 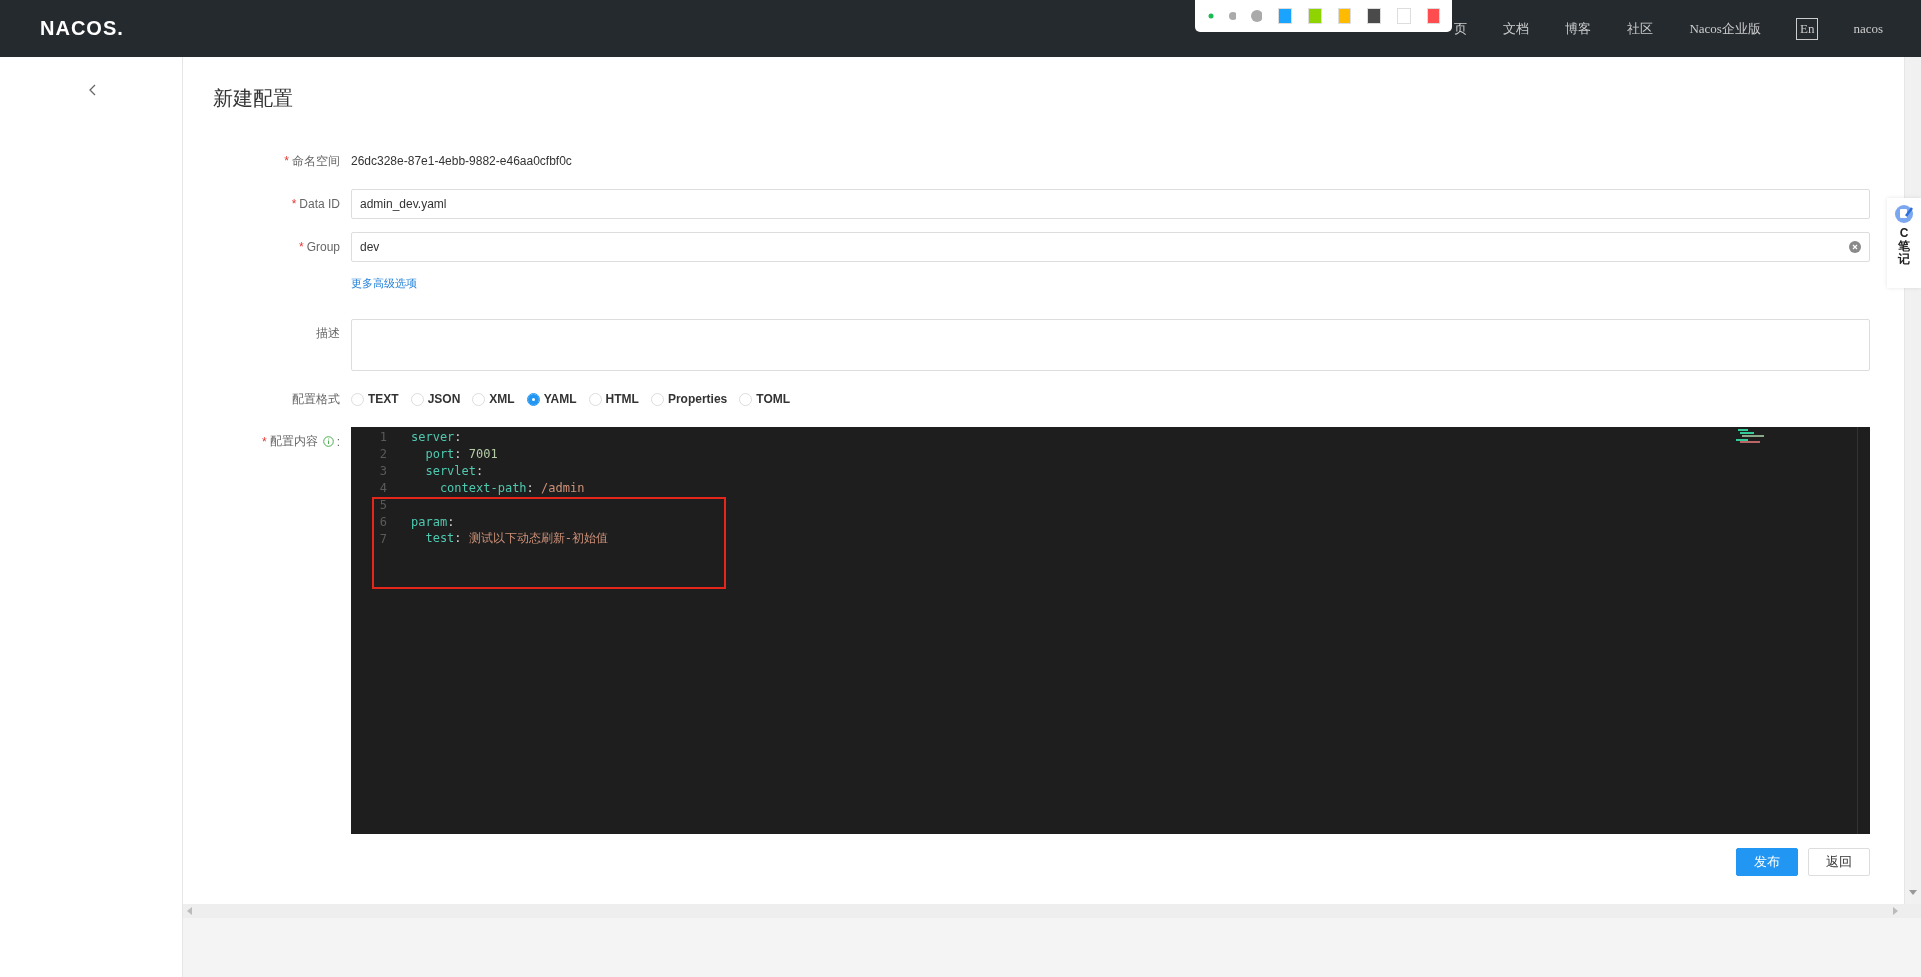 What do you see at coordinates (493, 399) in the screenshot?
I see `format-radio: XML` at bounding box center [493, 399].